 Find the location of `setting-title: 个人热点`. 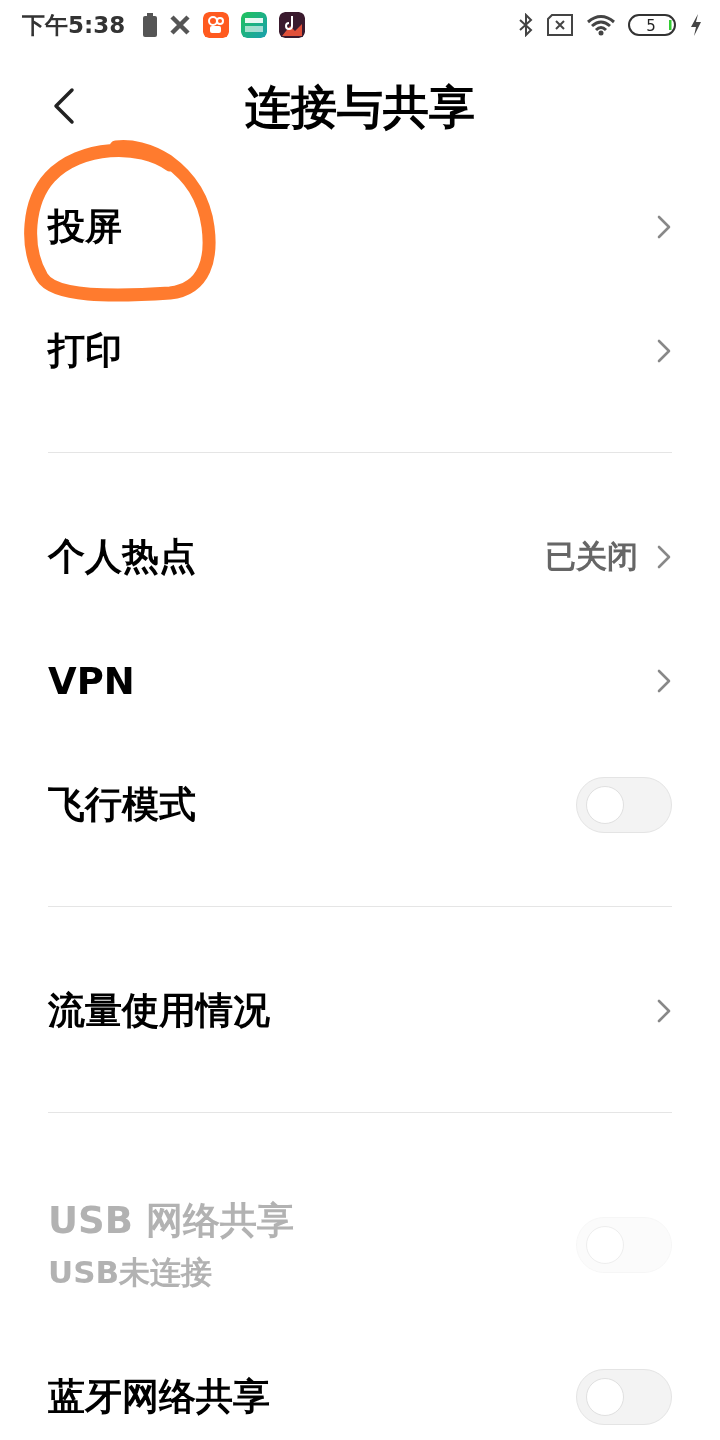

setting-title: 个人热点 is located at coordinates (122, 557).